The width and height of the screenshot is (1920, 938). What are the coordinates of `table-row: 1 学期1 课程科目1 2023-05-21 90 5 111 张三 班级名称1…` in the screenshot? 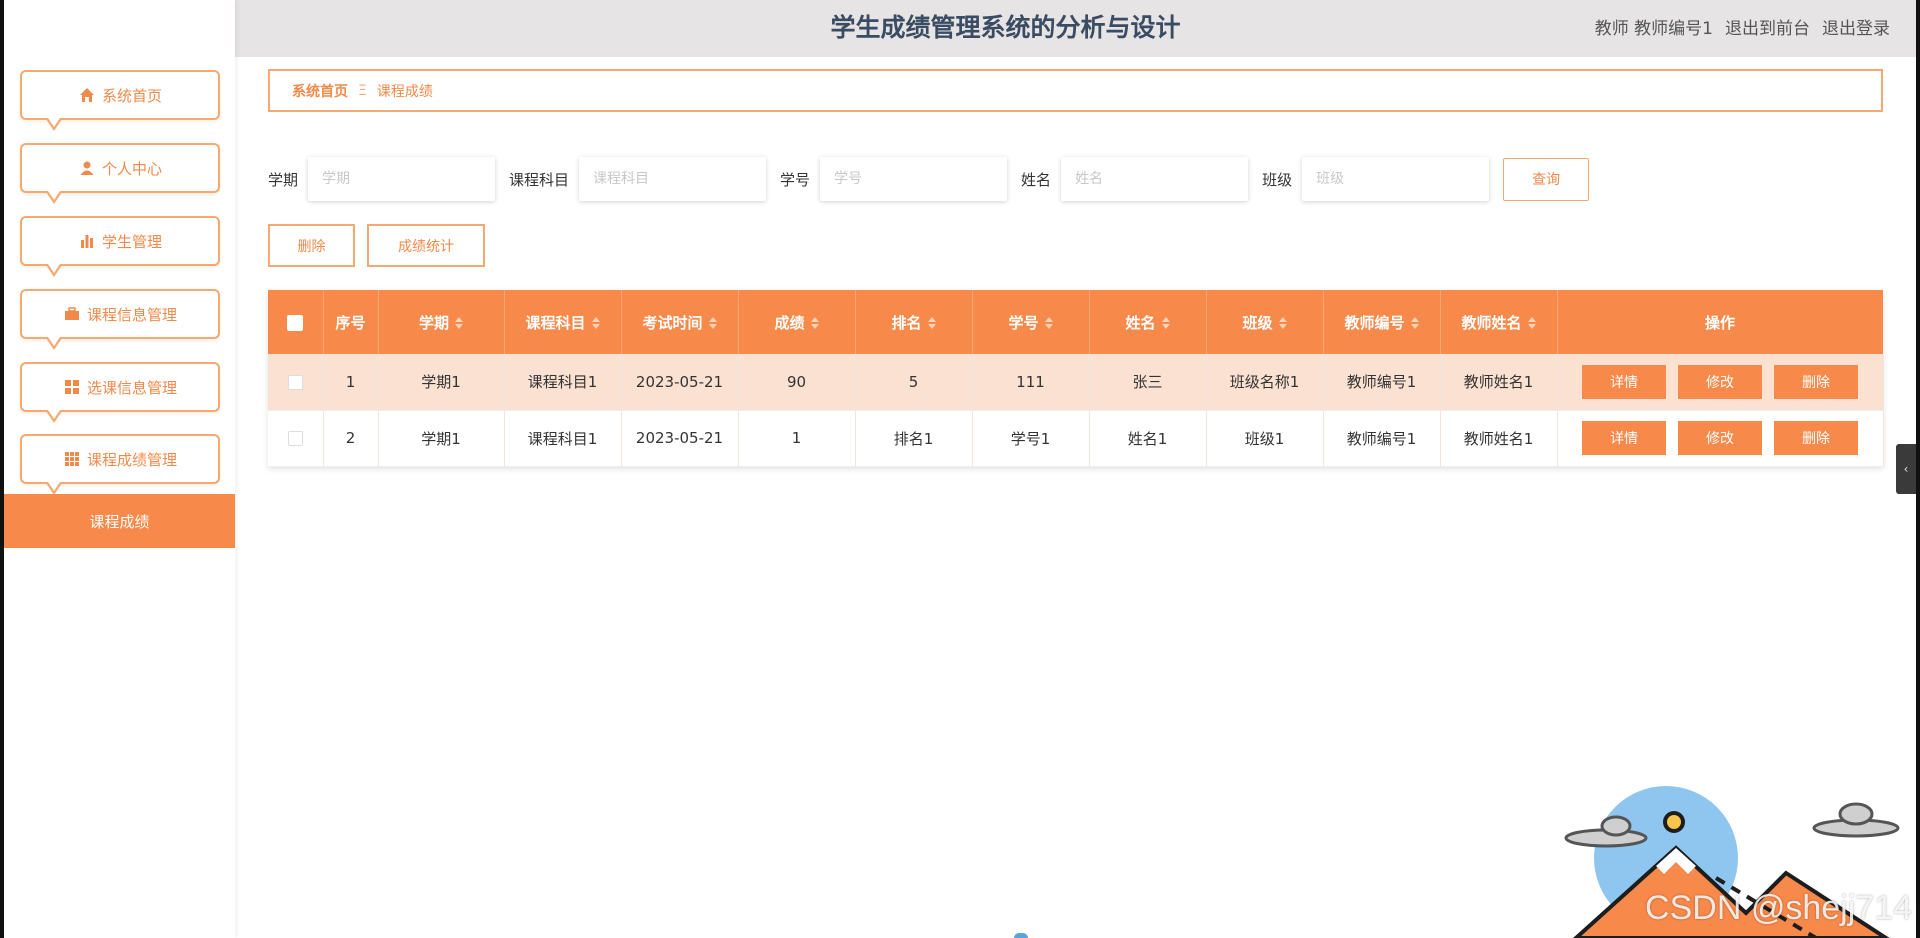 It's located at (1076, 382).